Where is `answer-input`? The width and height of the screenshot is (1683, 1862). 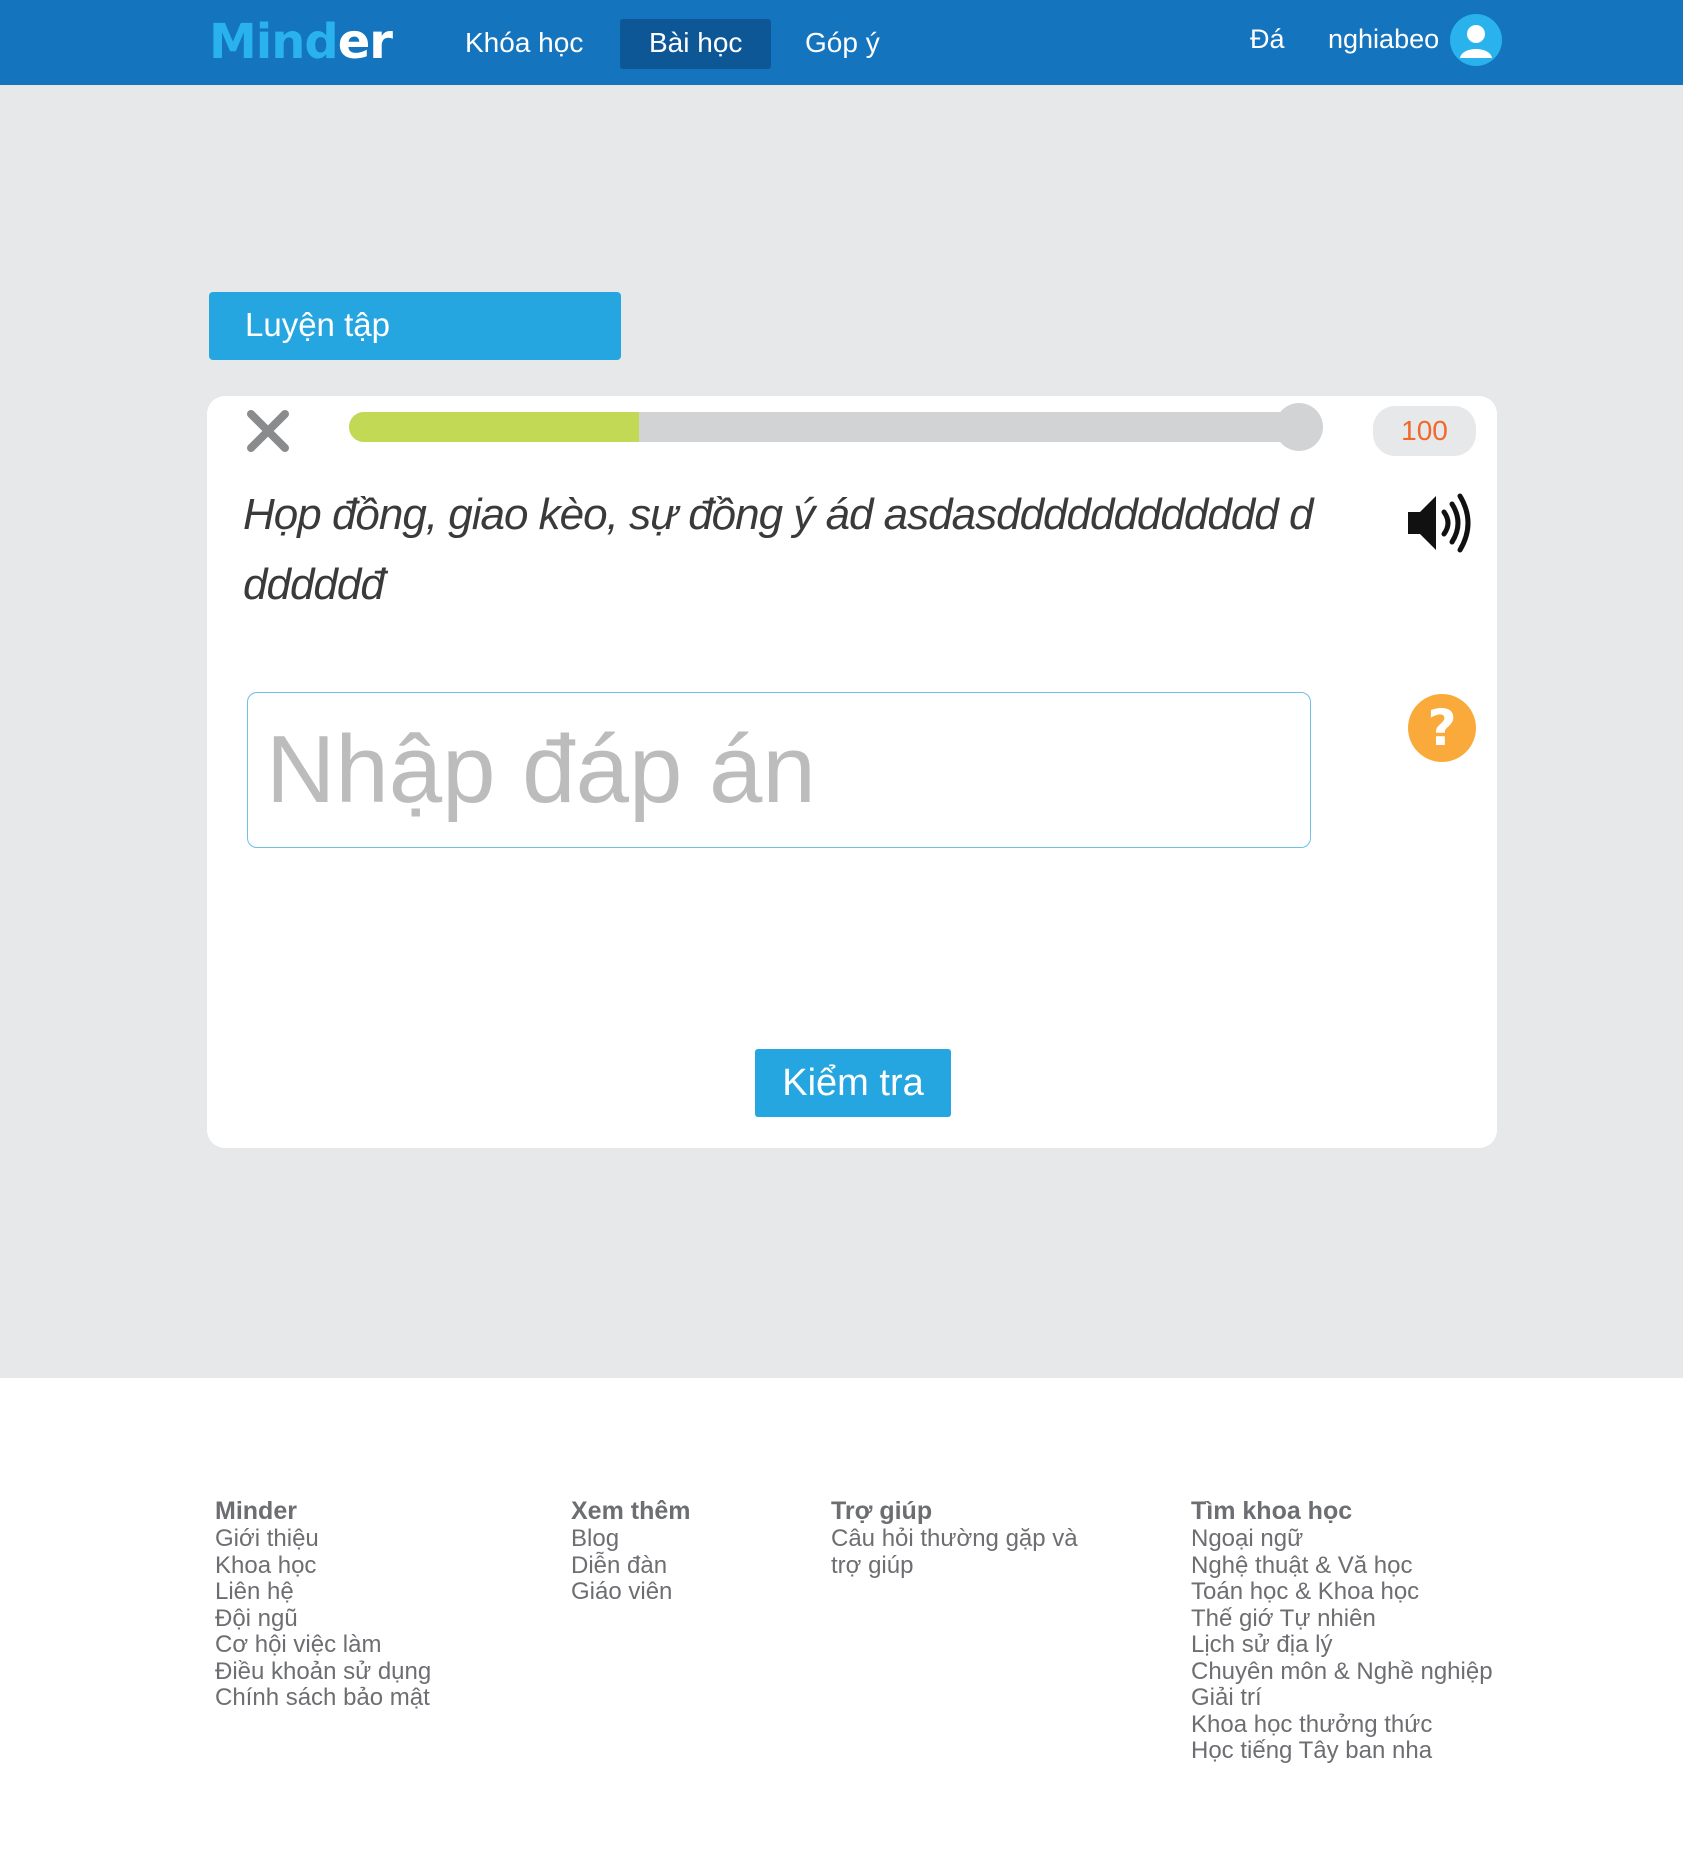 answer-input is located at coordinates (779, 770).